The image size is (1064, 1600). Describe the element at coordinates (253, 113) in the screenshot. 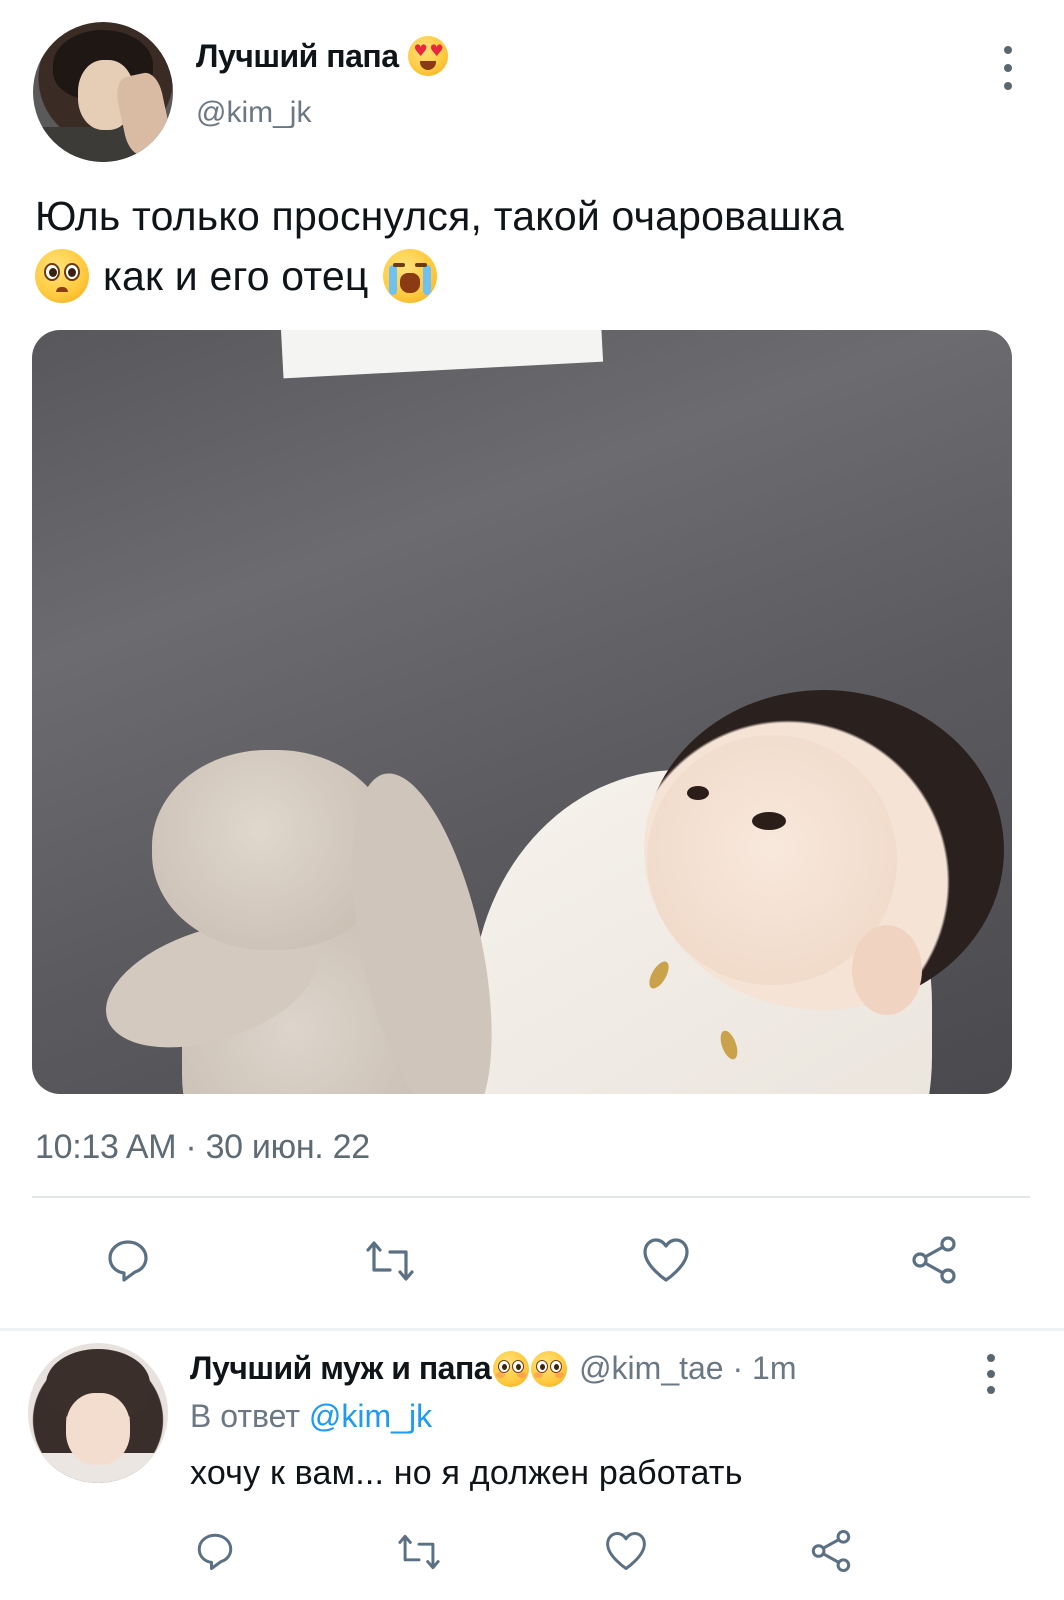

I see `author-handle: @kim_jk` at that location.